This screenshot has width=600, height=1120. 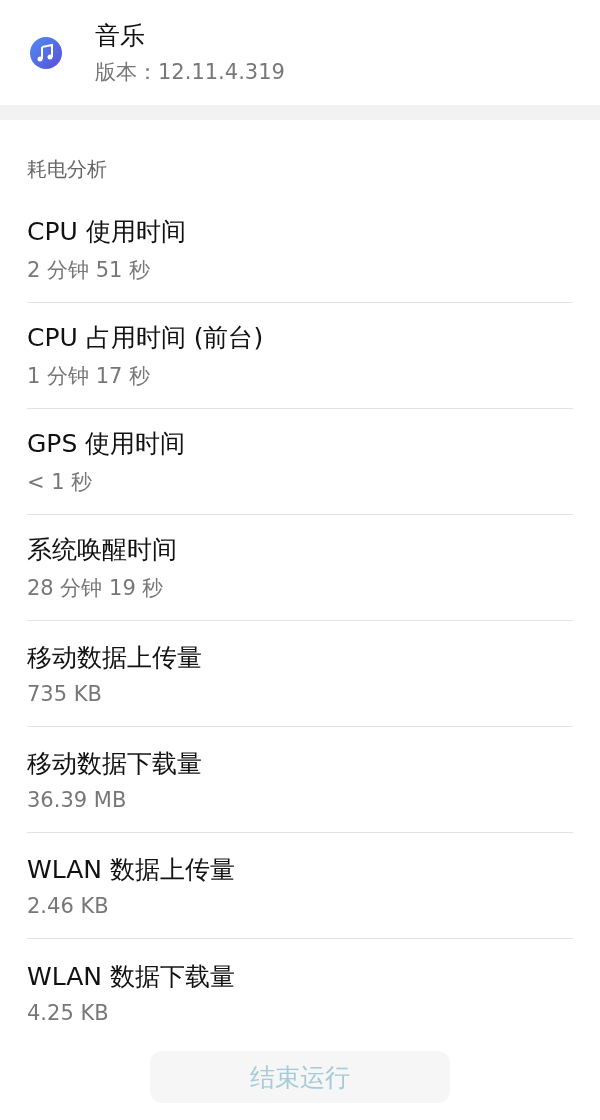 I want to click on stat-label: 系统唤醒时间, so click(x=102, y=550).